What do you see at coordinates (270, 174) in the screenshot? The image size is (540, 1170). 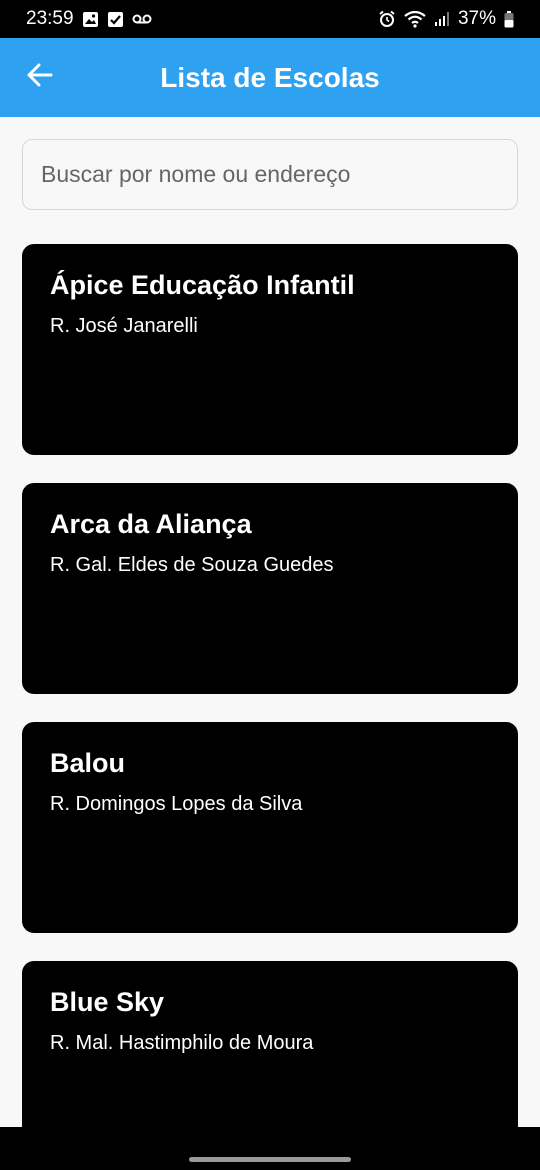 I see `search-input` at bounding box center [270, 174].